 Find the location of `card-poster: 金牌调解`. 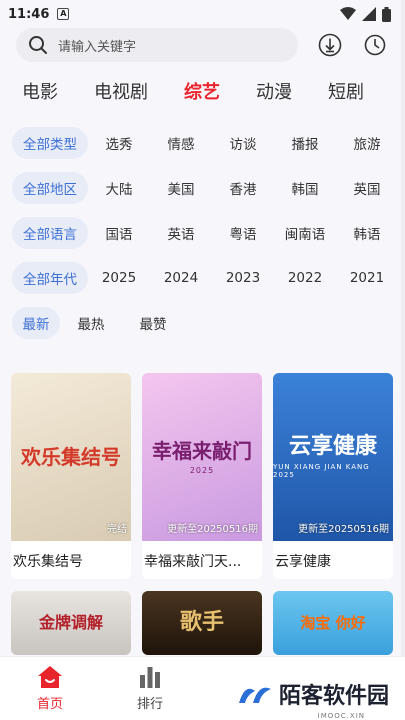

card-poster: 金牌调解 is located at coordinates (71, 623).